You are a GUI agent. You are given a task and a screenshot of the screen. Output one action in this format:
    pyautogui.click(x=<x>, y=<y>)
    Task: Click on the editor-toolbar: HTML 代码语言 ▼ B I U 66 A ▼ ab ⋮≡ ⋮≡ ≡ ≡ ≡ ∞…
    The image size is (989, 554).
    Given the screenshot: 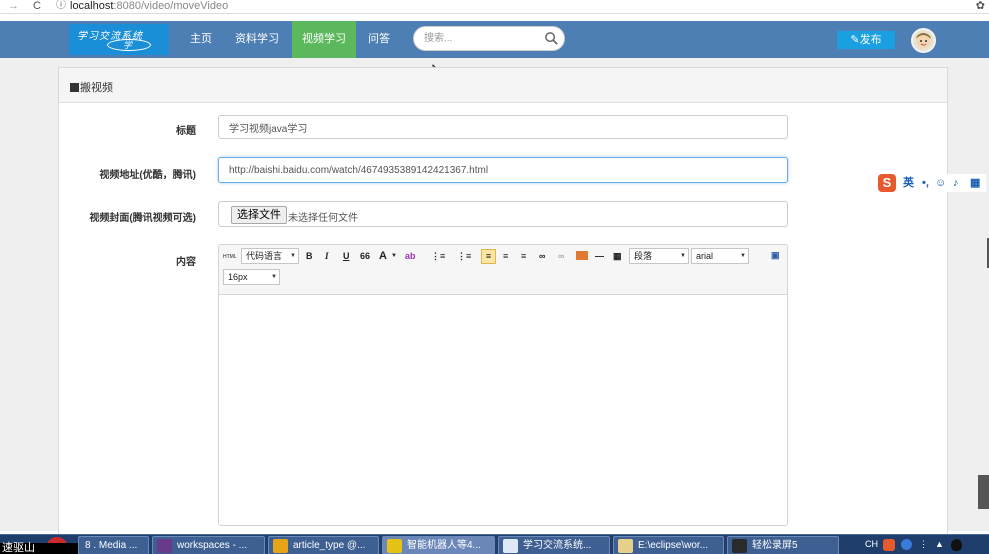 What is the action you would take?
    pyautogui.click(x=503, y=270)
    